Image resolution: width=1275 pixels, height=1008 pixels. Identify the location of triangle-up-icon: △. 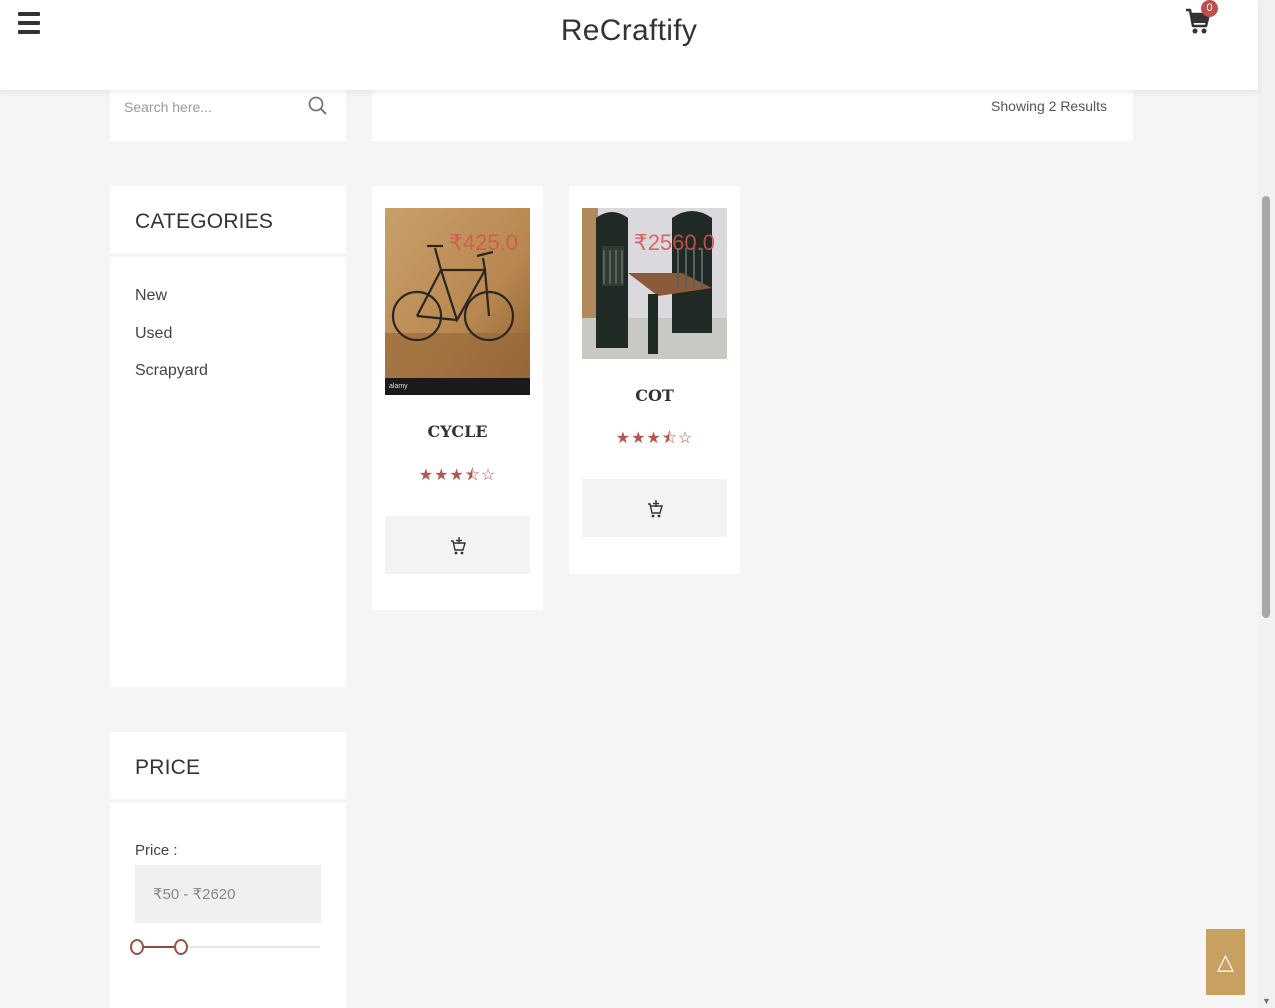
(1225, 961).